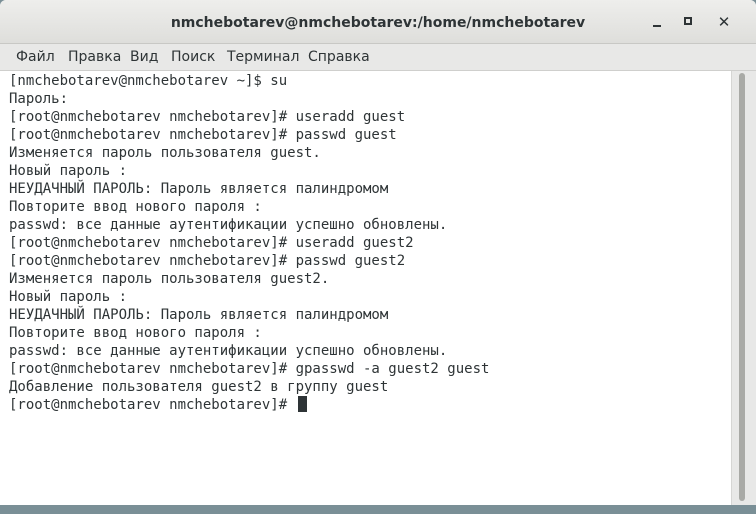  I want to click on menu-bar: Файл Правка Вид Поиск Терминал Справка, so click(378, 57).